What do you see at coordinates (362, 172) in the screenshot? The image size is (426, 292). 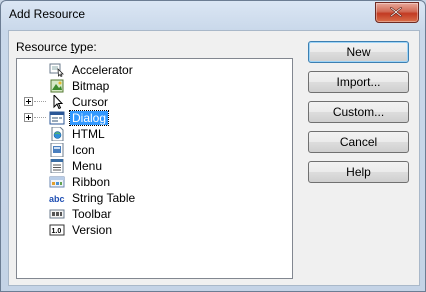 I see `button-label: elp` at bounding box center [362, 172].